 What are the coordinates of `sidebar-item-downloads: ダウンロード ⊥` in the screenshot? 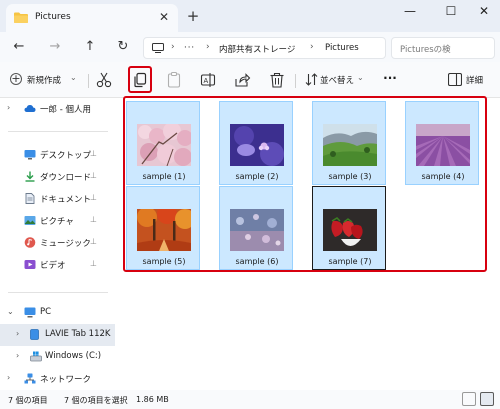 It's located at (57, 177).